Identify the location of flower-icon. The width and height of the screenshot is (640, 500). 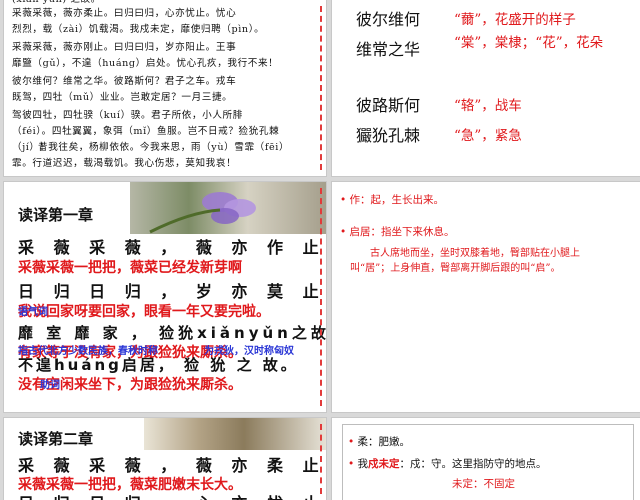
(202, 213).